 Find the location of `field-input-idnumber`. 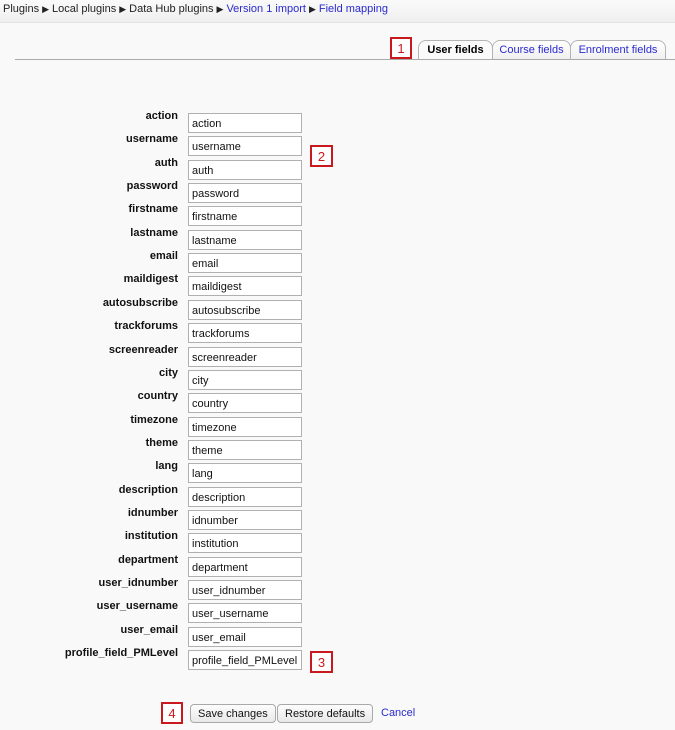

field-input-idnumber is located at coordinates (245, 520).